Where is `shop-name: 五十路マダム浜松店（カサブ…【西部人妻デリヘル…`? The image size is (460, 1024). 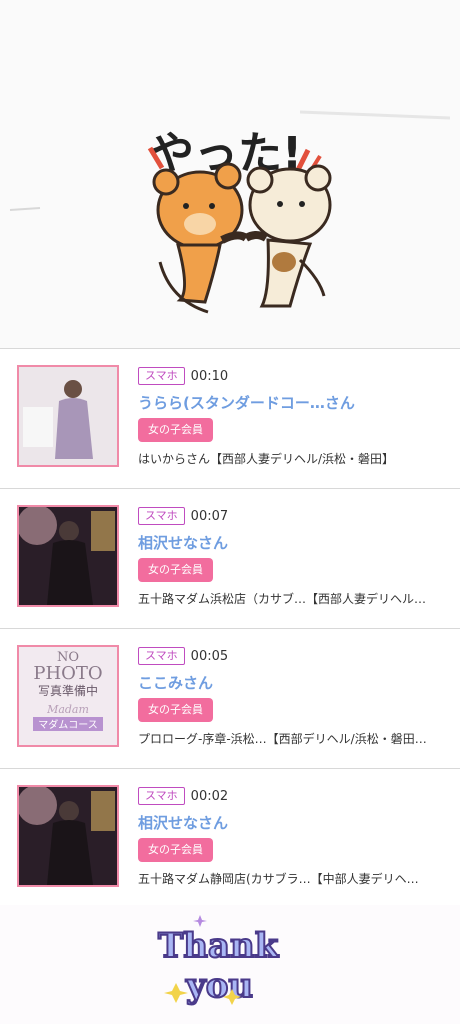
shop-name: 五十路マダム浜松店（カサブ…【西部人妻デリヘル… is located at coordinates (282, 599).